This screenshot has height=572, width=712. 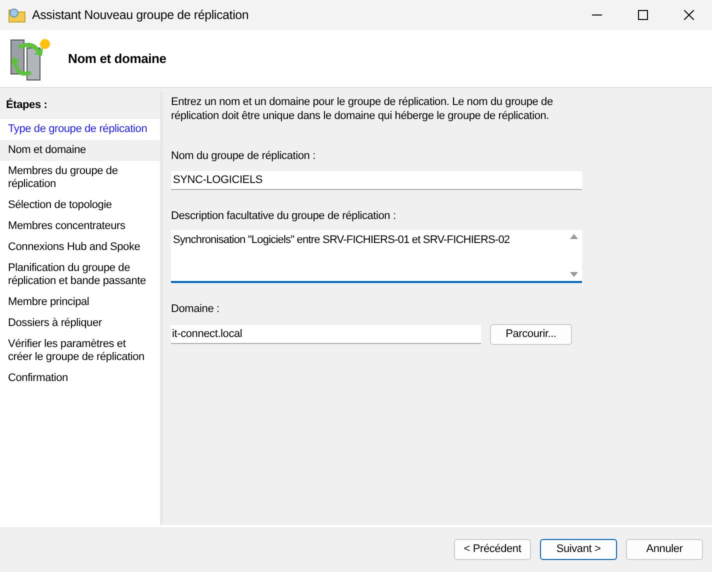 I want to click on steps-title: Étapes :, so click(x=80, y=105).